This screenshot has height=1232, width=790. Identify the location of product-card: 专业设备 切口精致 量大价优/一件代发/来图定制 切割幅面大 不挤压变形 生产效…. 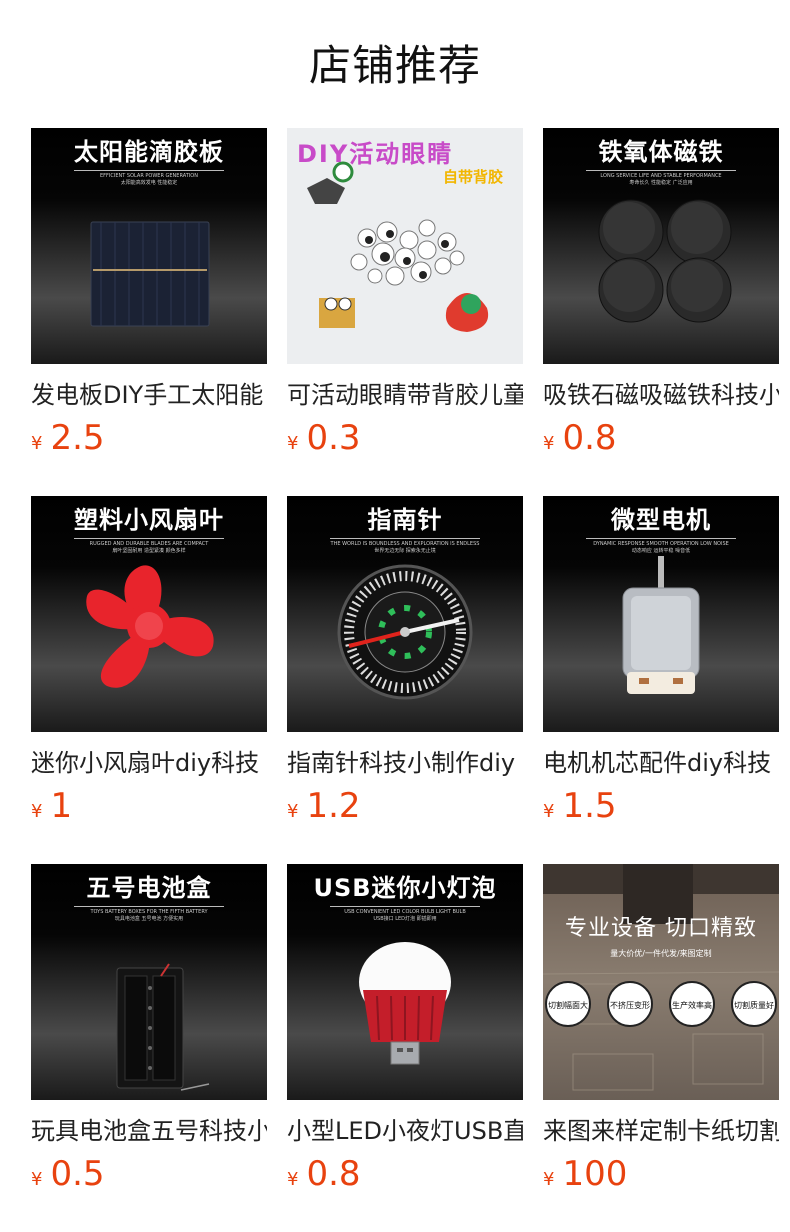
(661, 1028).